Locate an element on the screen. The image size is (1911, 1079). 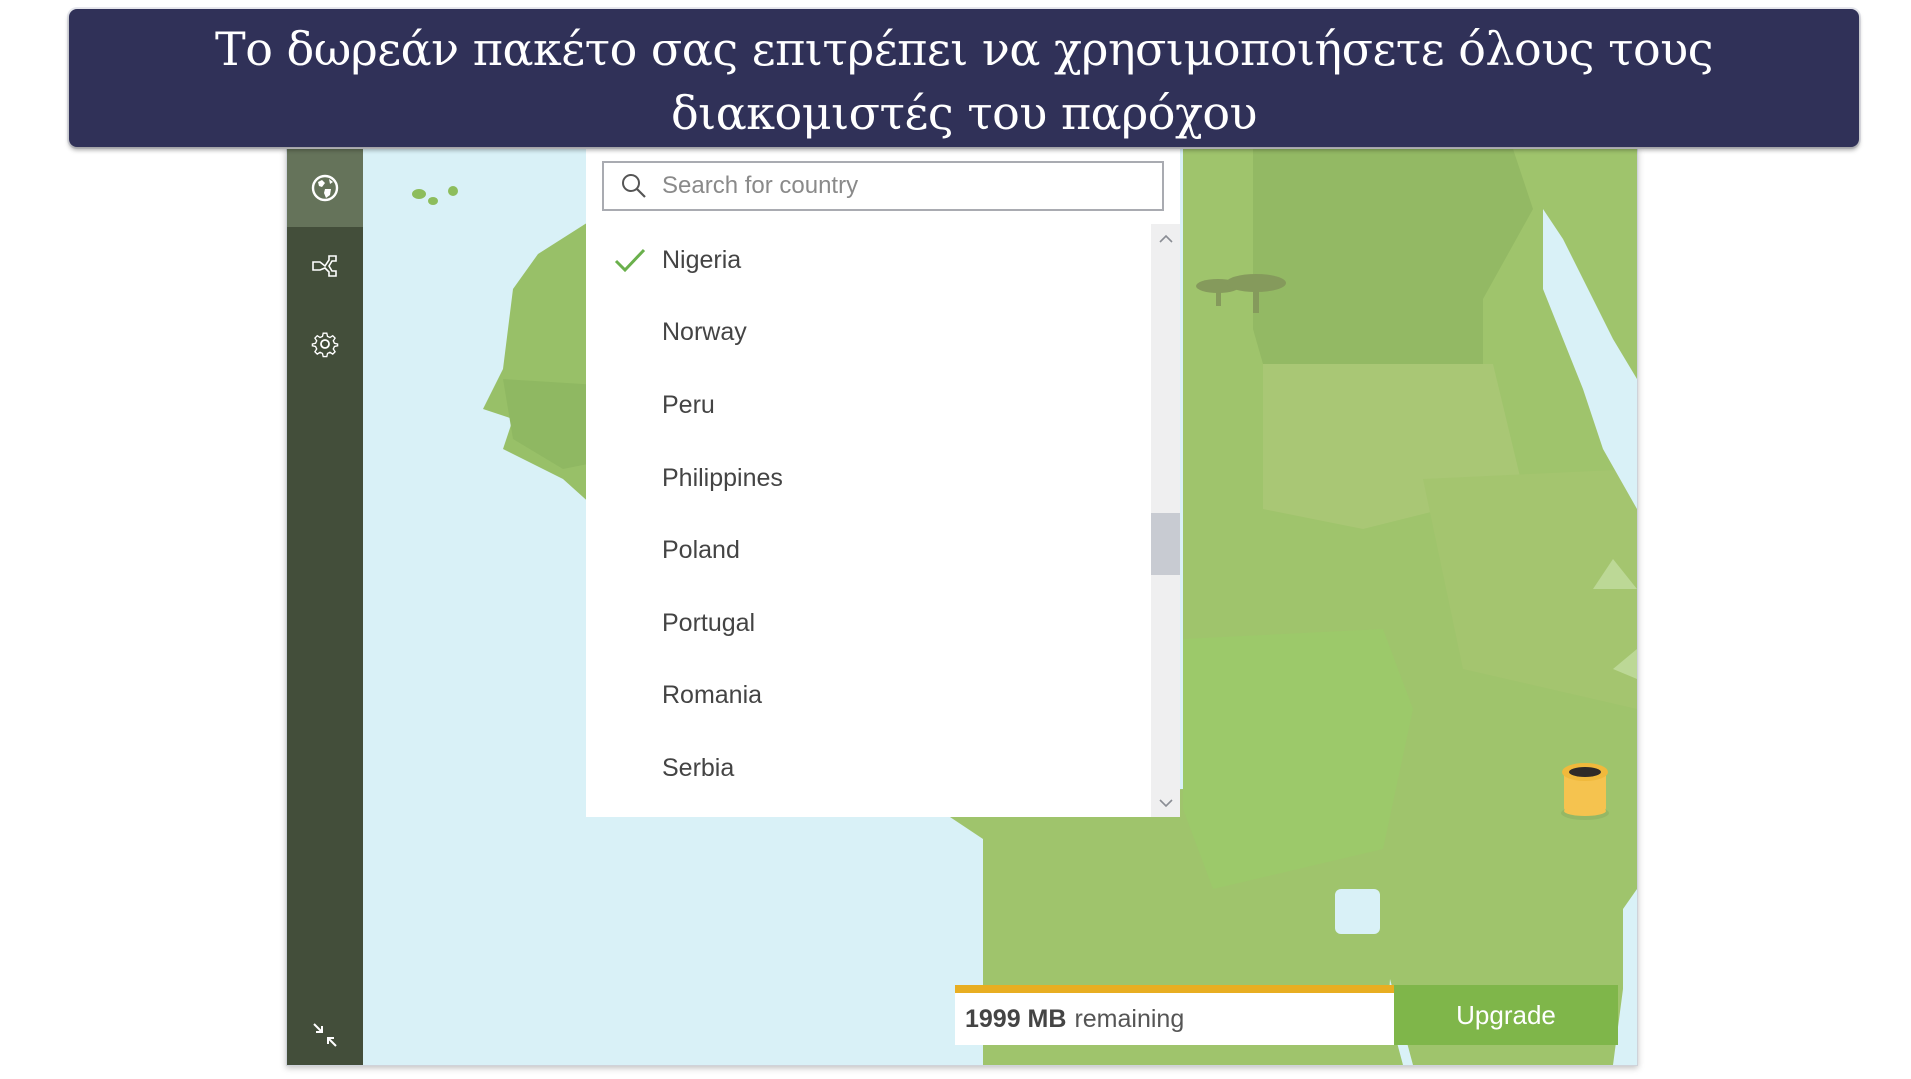
scroll-up-button is located at coordinates (1165, 238).